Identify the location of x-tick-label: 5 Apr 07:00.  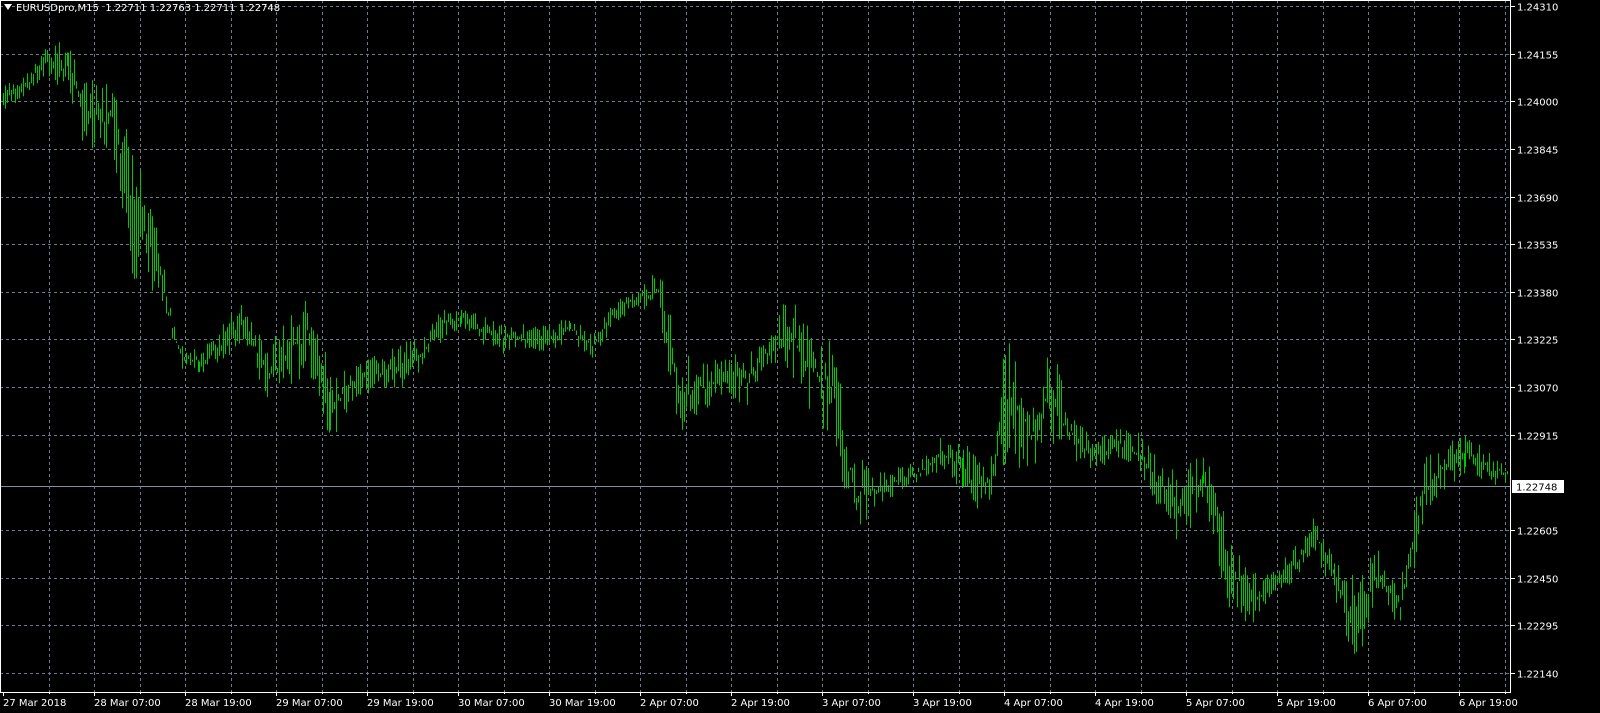
(1215, 703).